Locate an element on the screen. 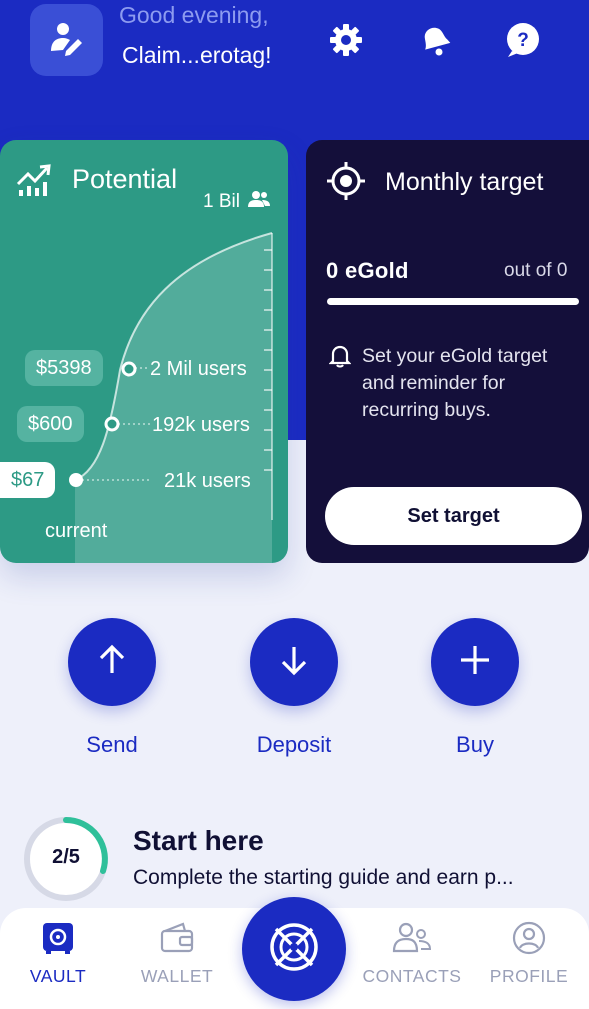 This screenshot has width=589, height=1009. nav-item-contacts: CONTACTS is located at coordinates (412, 951).